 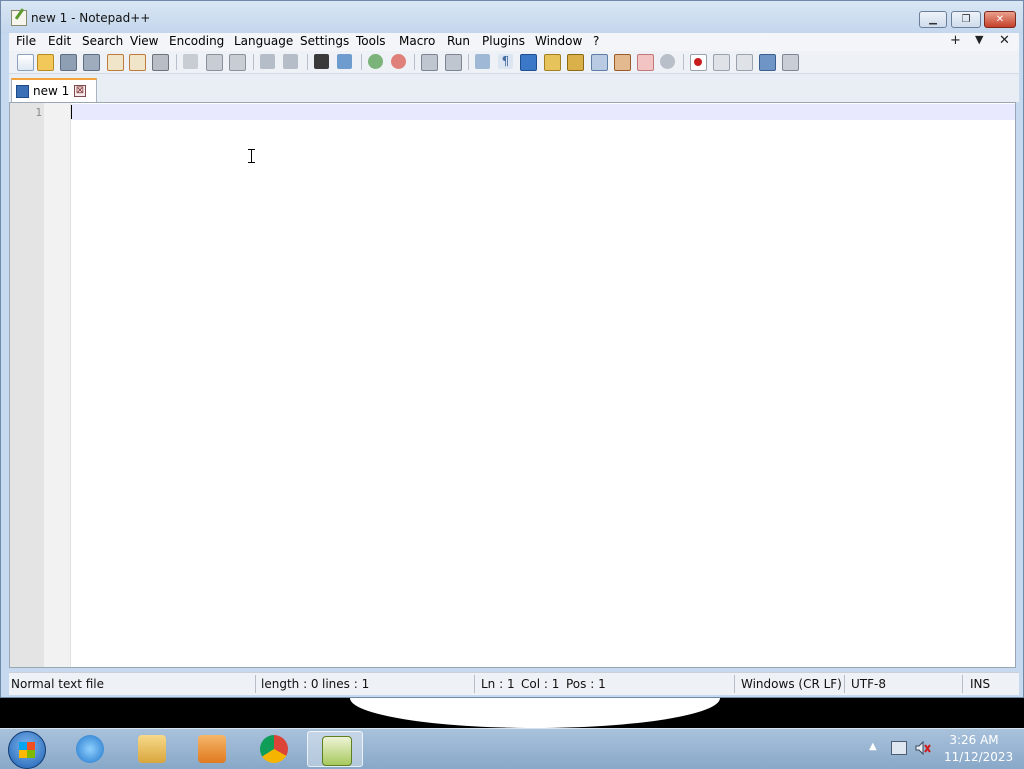 I want to click on notepadpp-taskbar-icon, so click(x=337, y=751).